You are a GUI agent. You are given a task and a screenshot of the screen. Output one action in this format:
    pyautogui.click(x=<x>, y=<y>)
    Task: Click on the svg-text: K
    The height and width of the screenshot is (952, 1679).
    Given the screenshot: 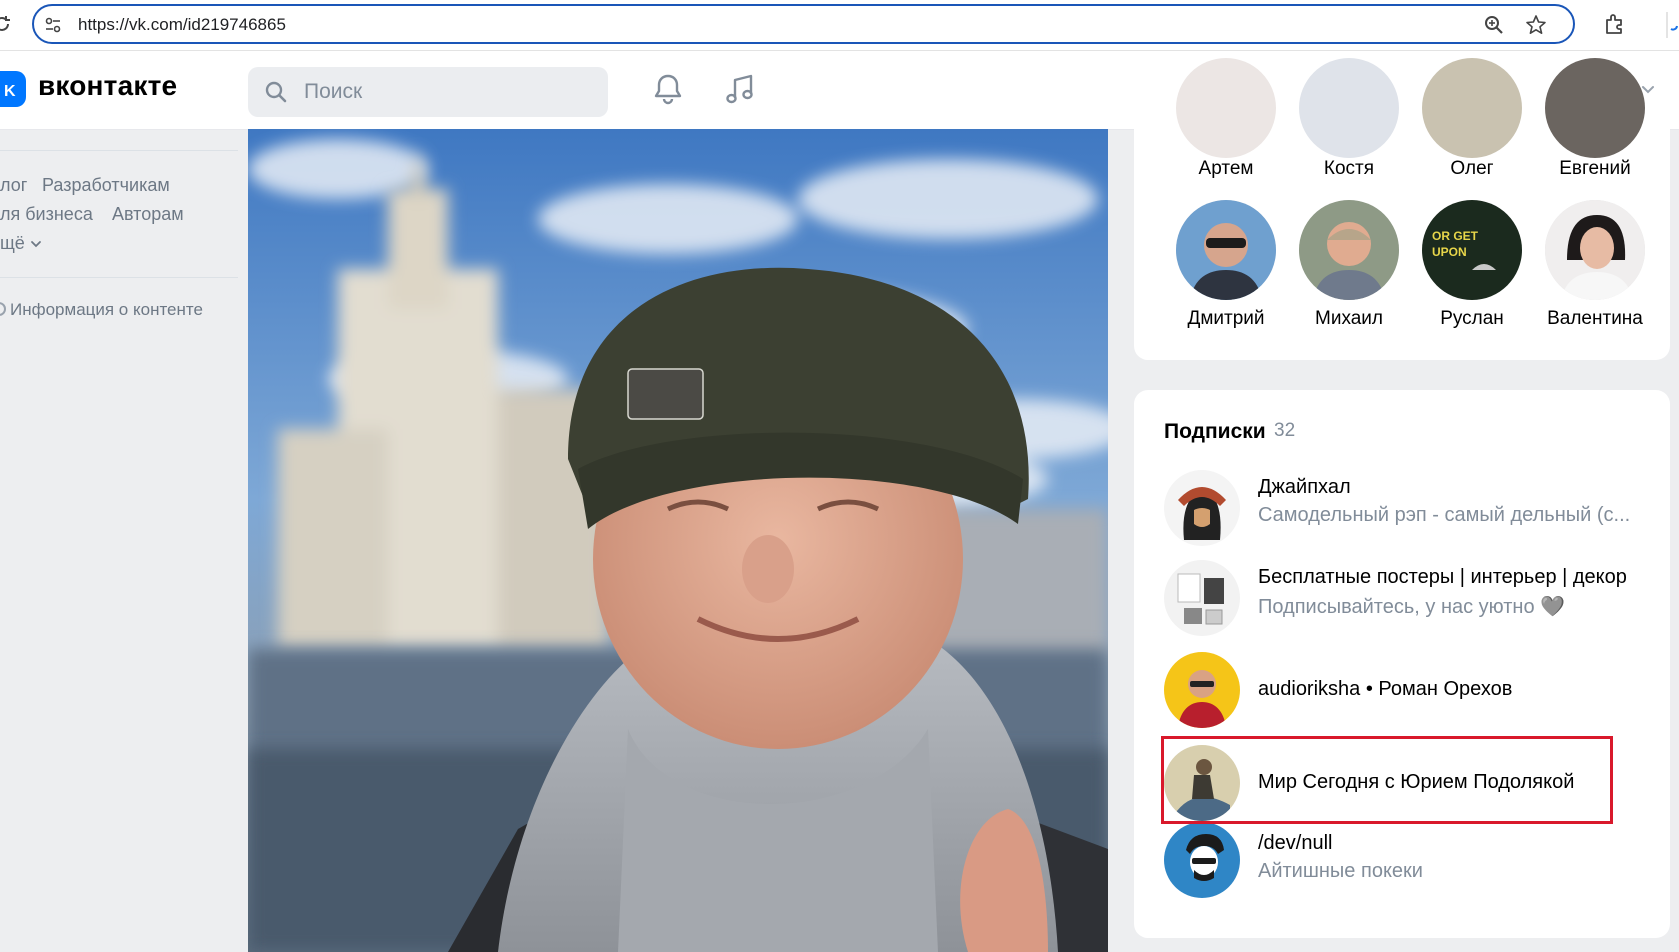 What is the action you would take?
    pyautogui.click(x=10, y=91)
    